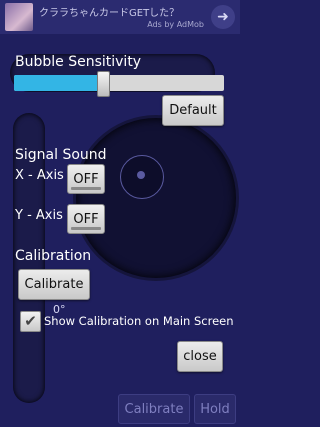 The image size is (320, 427). I want to click on sensitivity-label: Bubble Sensitivity, so click(78, 62).